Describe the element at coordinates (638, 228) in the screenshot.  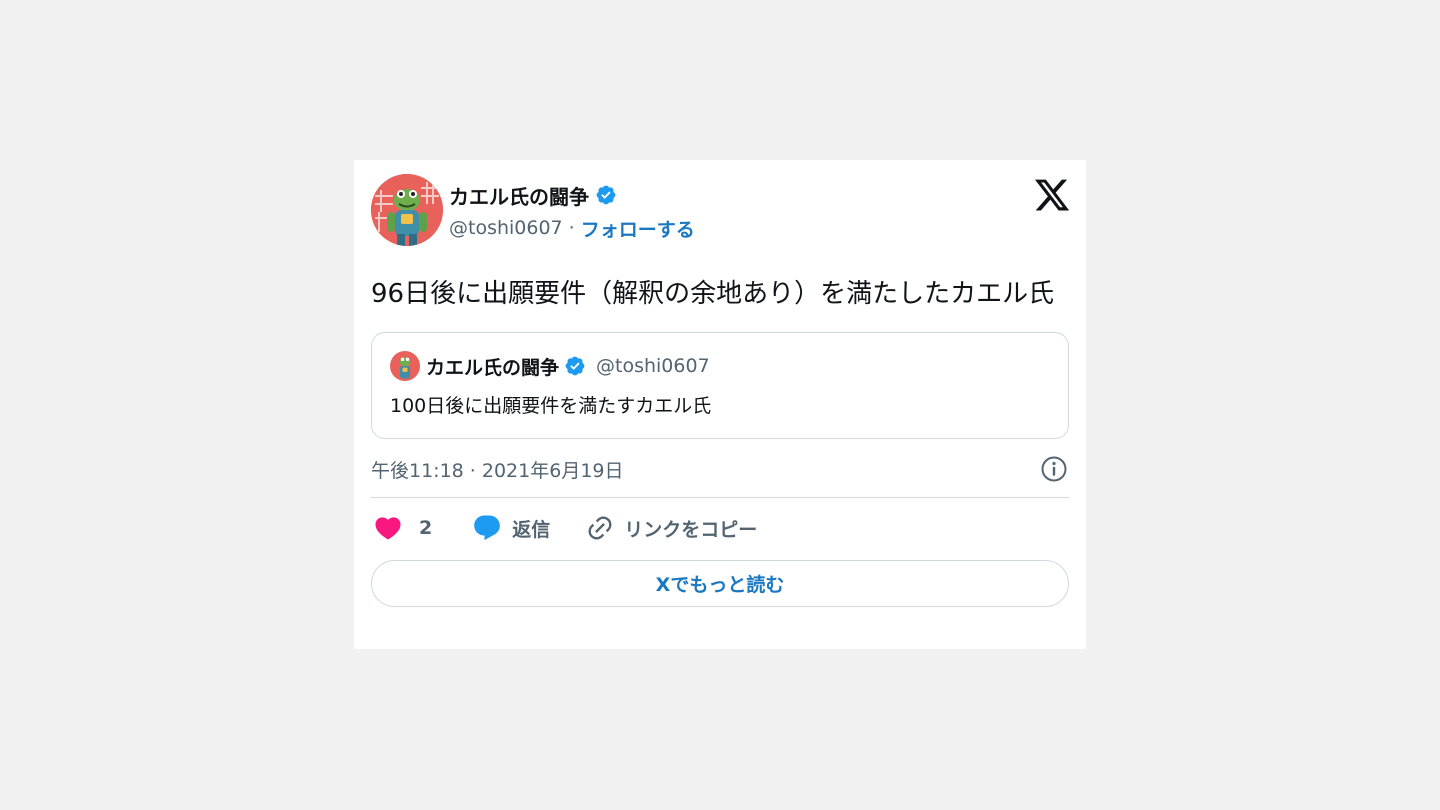
I see `follow-link: フォローする` at that location.